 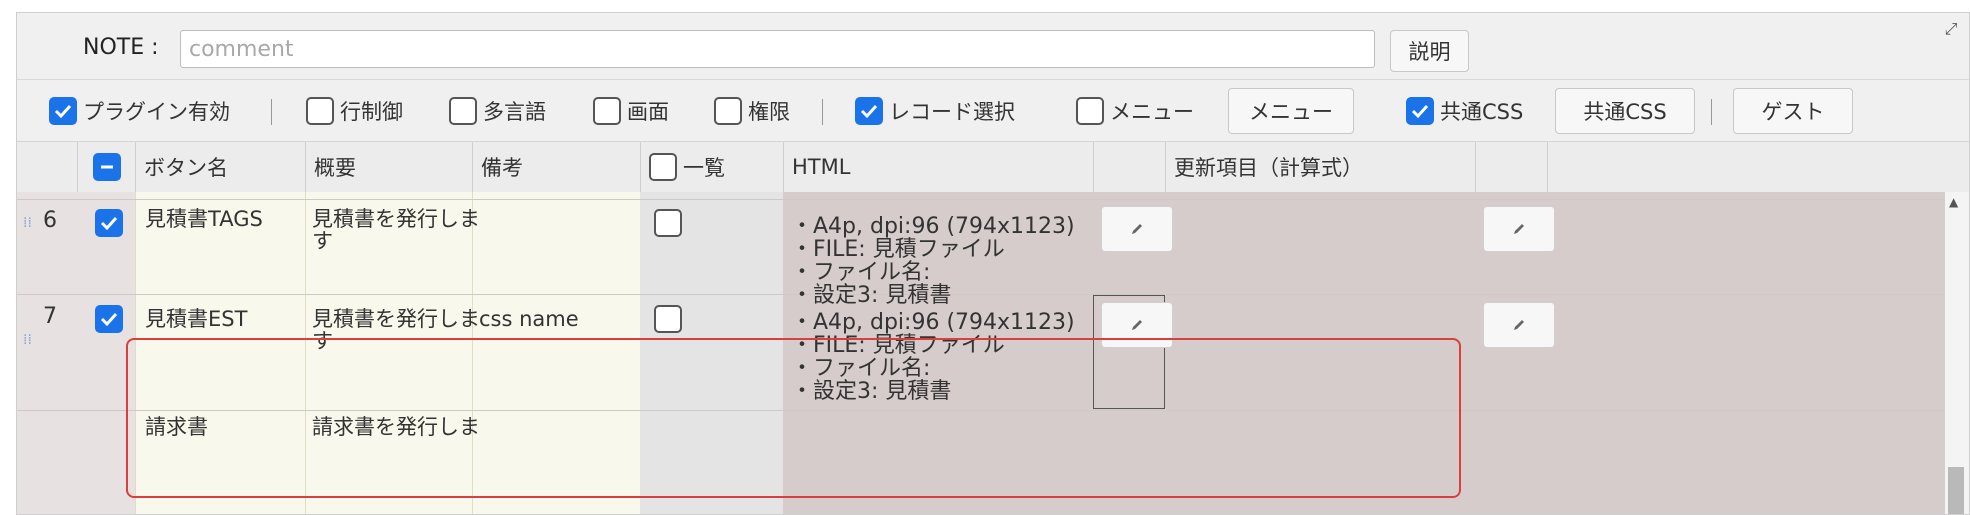 I want to click on note-input, so click(x=777, y=49).